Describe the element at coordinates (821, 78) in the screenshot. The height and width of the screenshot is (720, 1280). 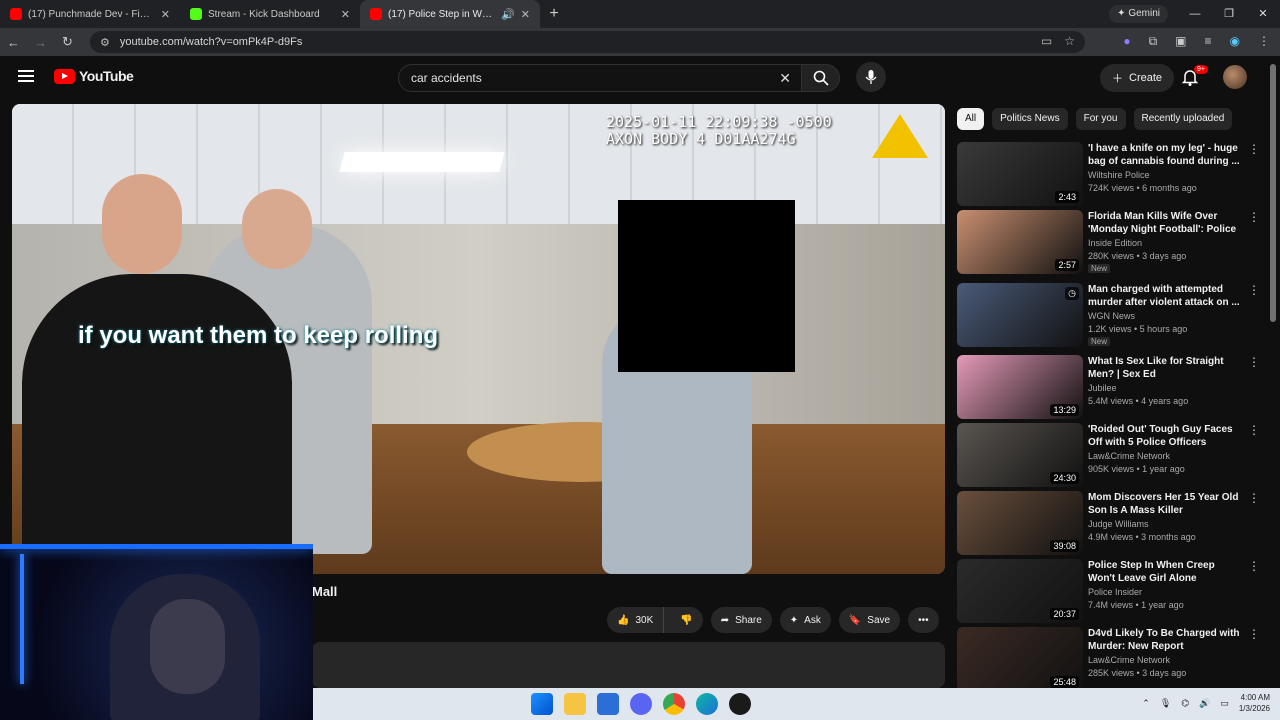
I see `search-button` at that location.